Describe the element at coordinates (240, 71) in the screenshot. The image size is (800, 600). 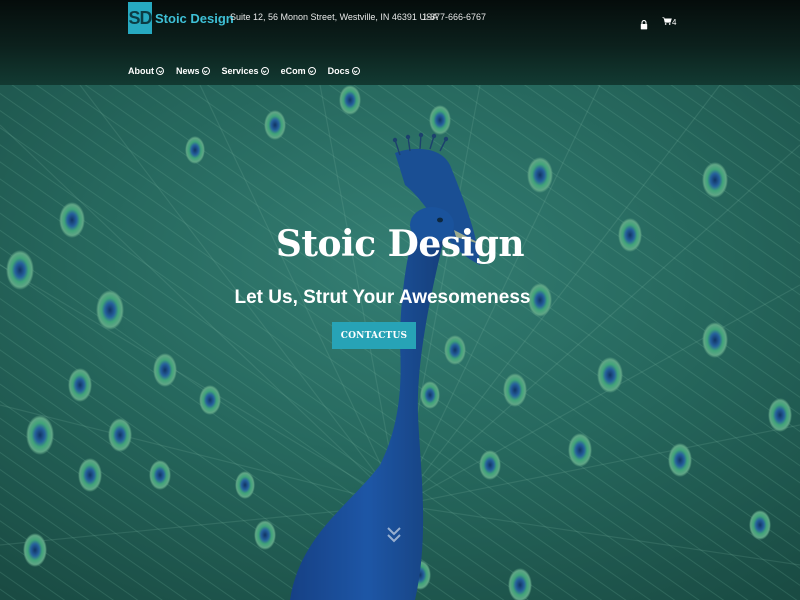
I see `nav-item-label: Services` at that location.